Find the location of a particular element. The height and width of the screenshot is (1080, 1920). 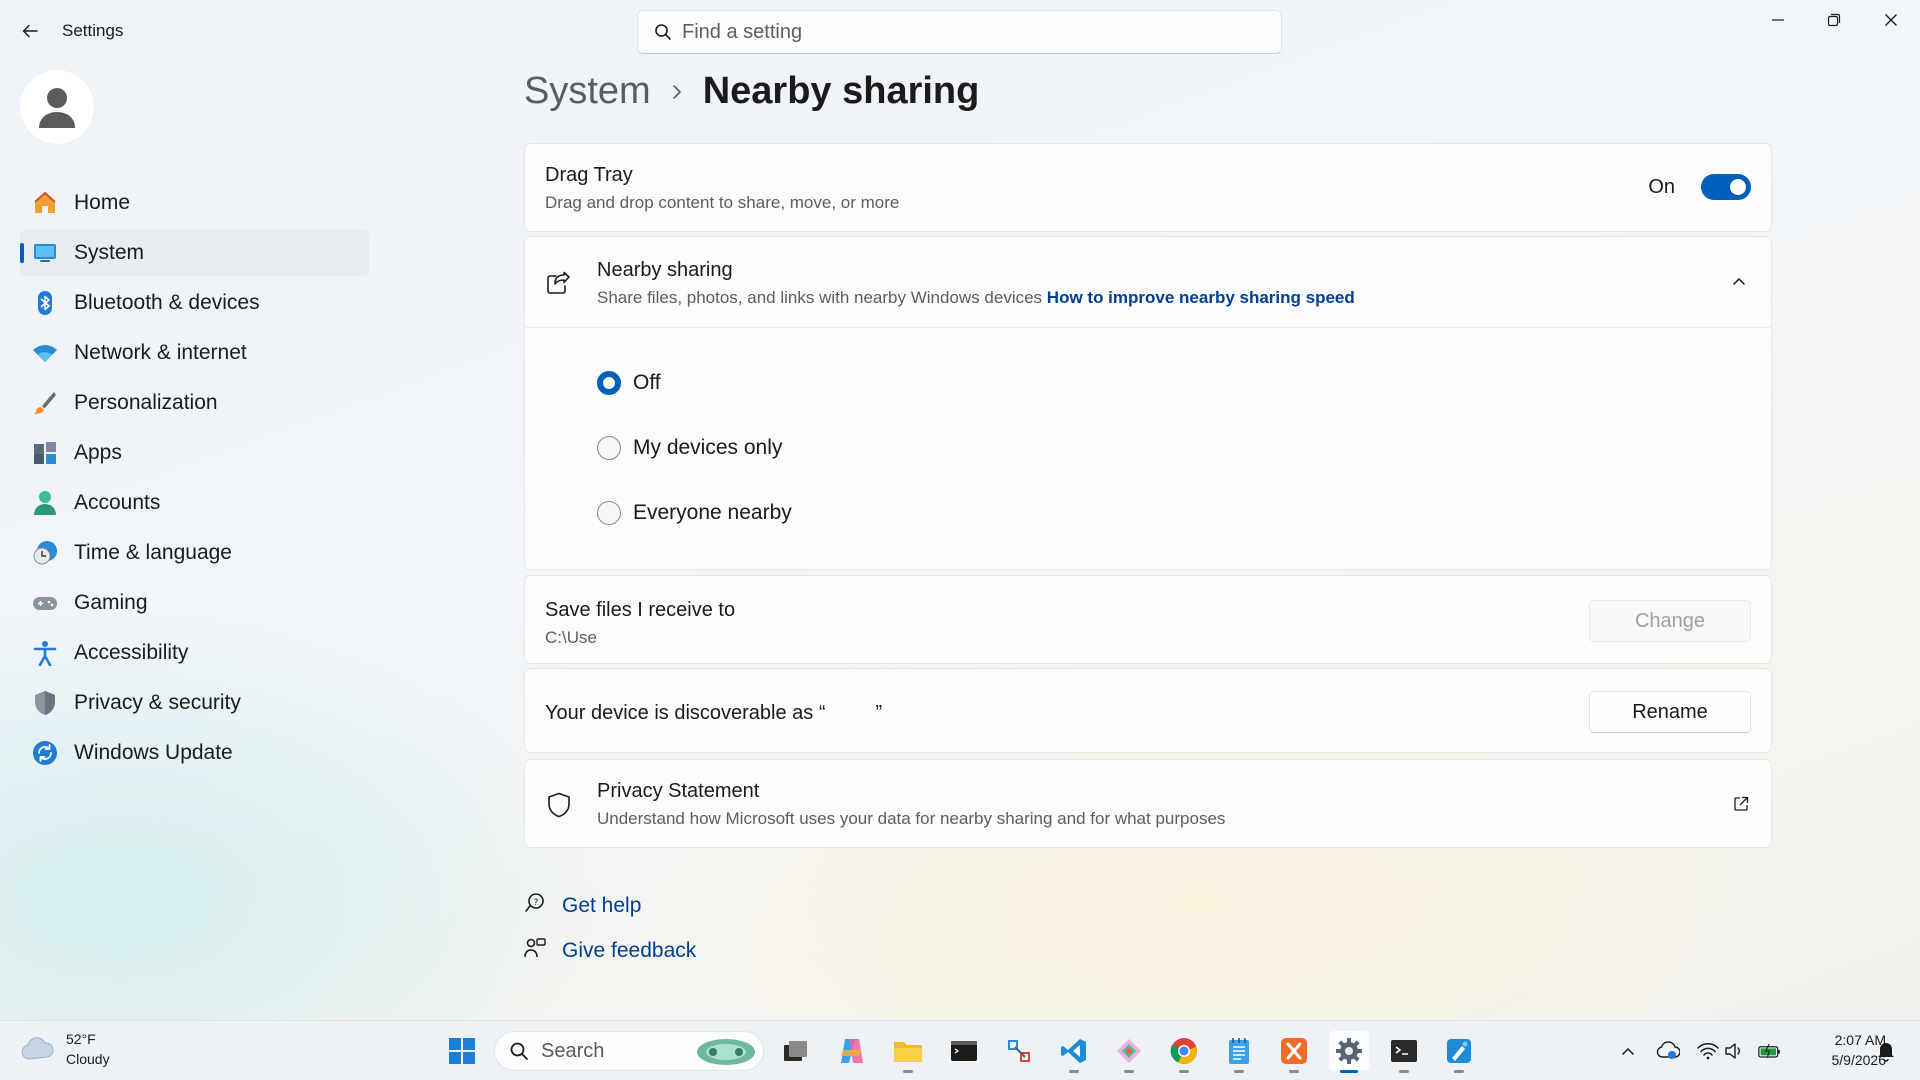

weather-widget: 52°F Cloudy is located at coordinates (65, 1049).